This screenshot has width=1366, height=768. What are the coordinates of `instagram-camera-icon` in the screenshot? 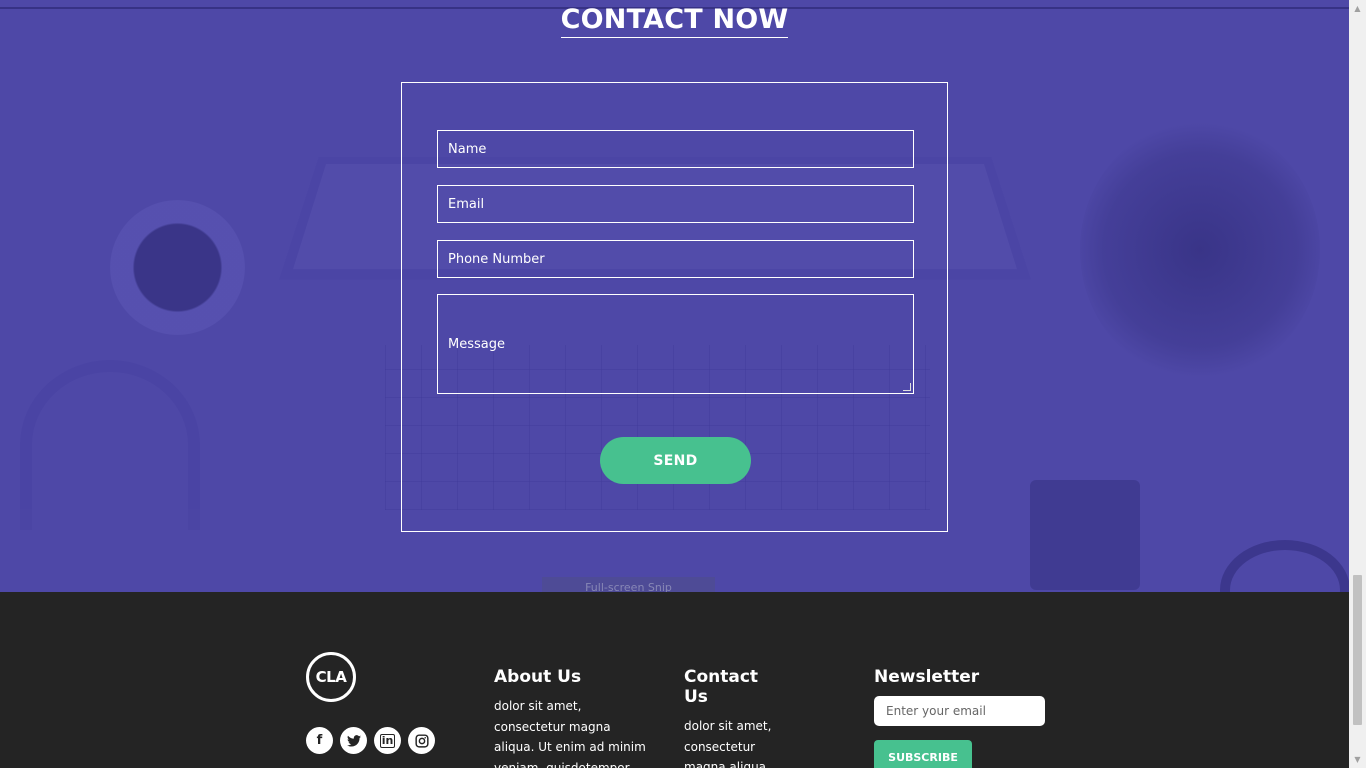 It's located at (421, 740).